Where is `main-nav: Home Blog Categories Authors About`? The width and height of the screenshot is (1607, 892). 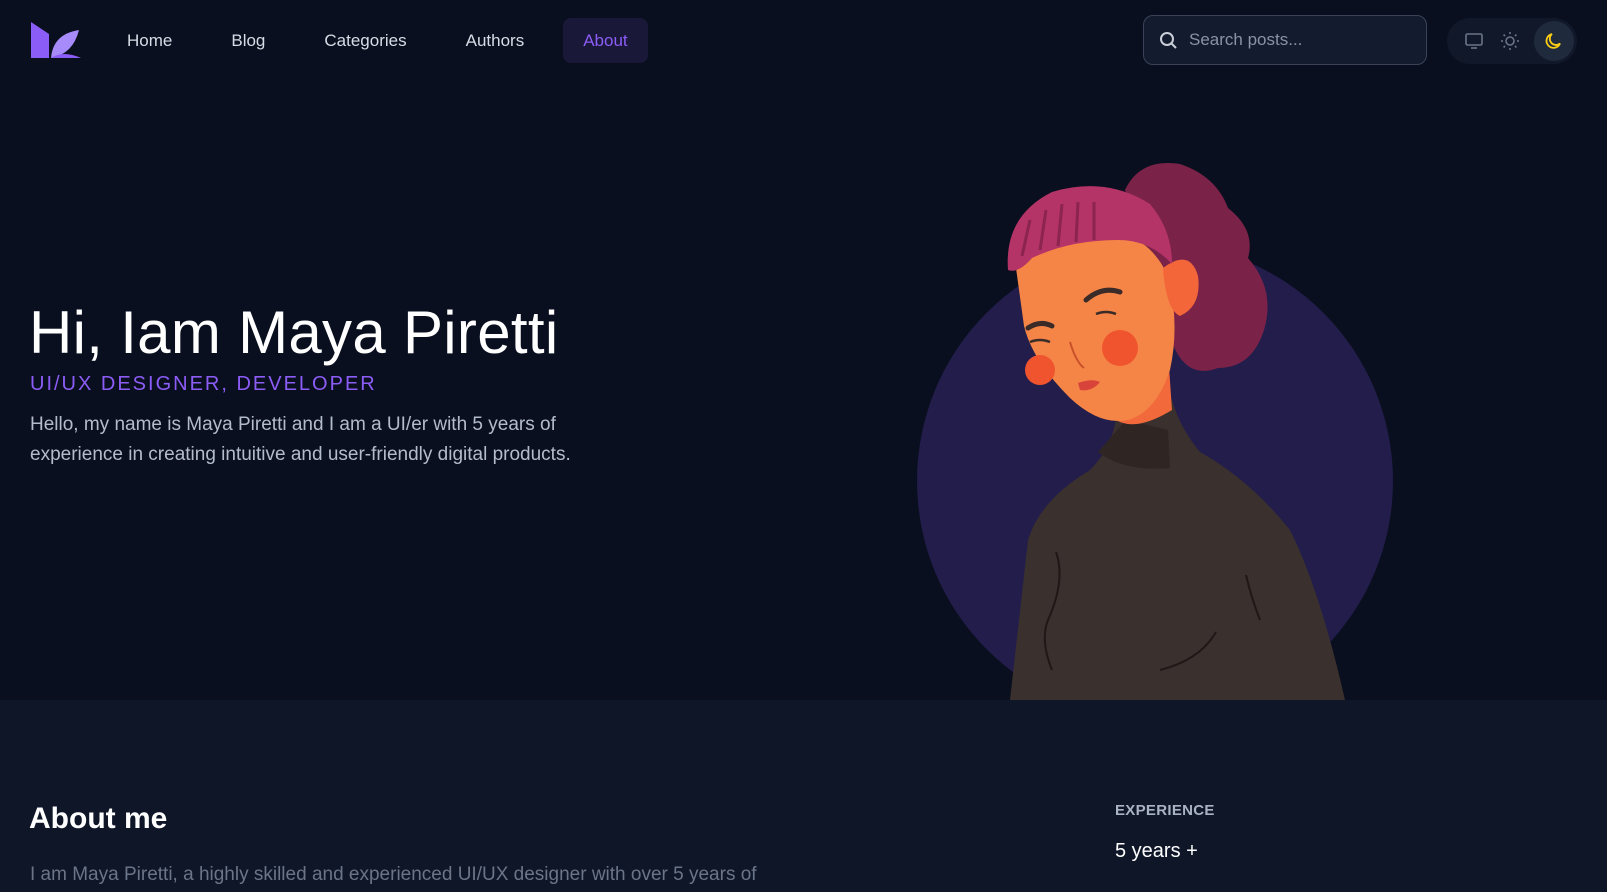
main-nav: Home Blog Categories Authors About is located at coordinates (387, 40).